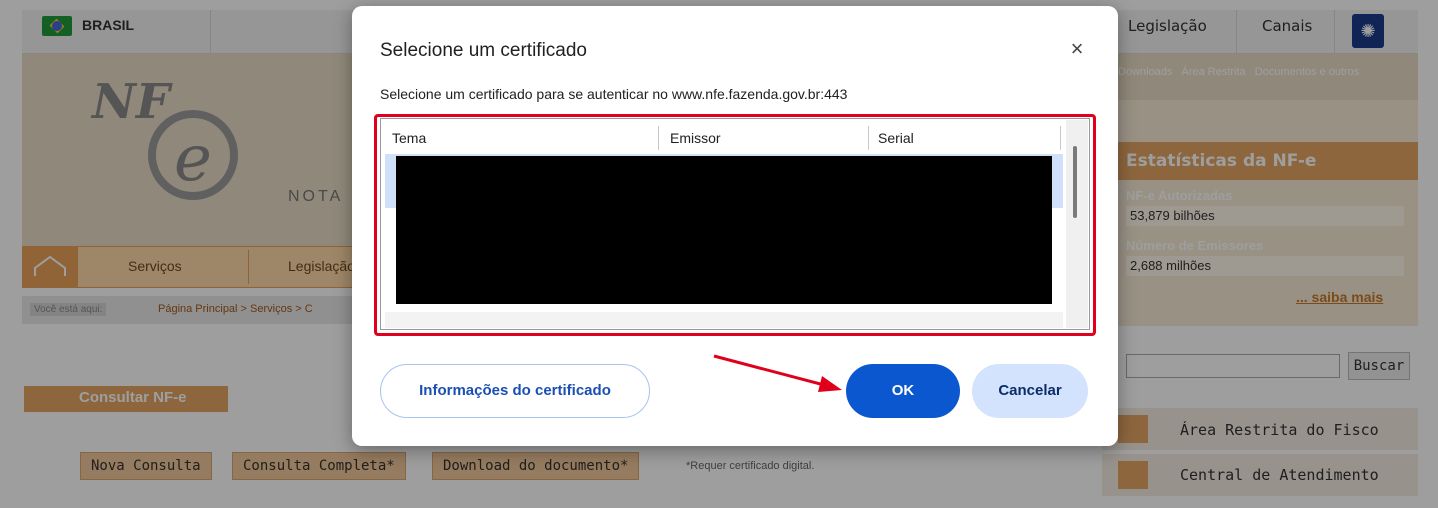 Image resolution: width=1438 pixels, height=508 pixels. I want to click on dialog-title: Selecione um certificado, so click(483, 50).